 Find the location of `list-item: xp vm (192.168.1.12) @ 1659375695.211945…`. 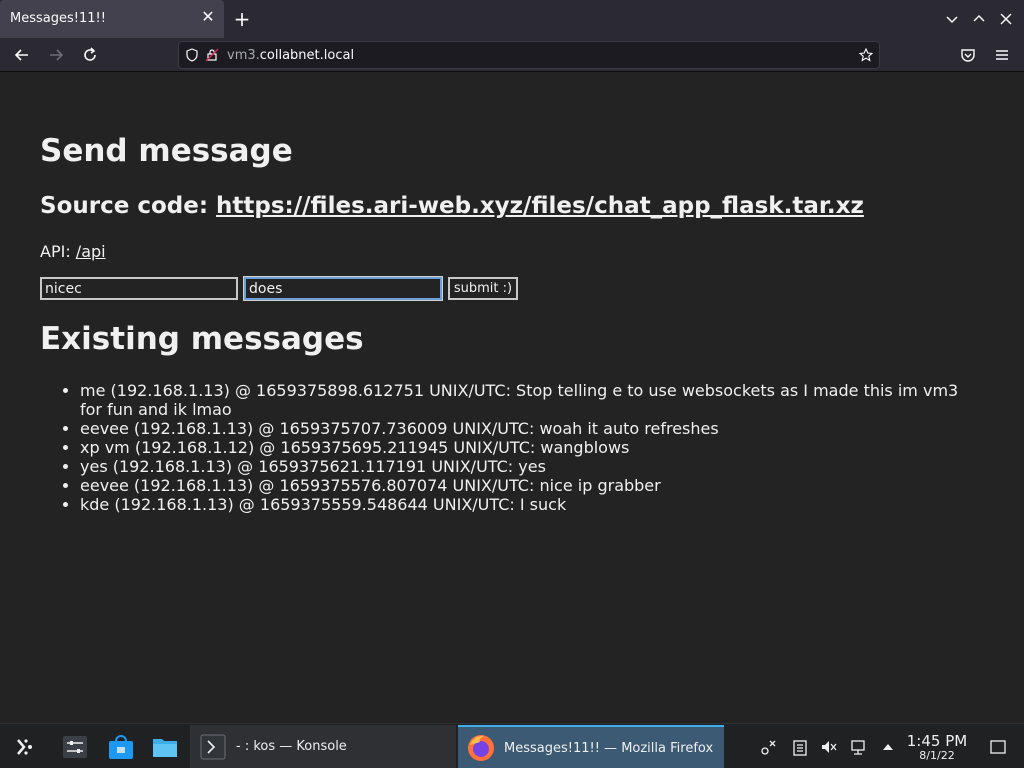

list-item: xp vm (192.168.1.12) @ 1659375695.211945… is located at coordinates (530, 447).